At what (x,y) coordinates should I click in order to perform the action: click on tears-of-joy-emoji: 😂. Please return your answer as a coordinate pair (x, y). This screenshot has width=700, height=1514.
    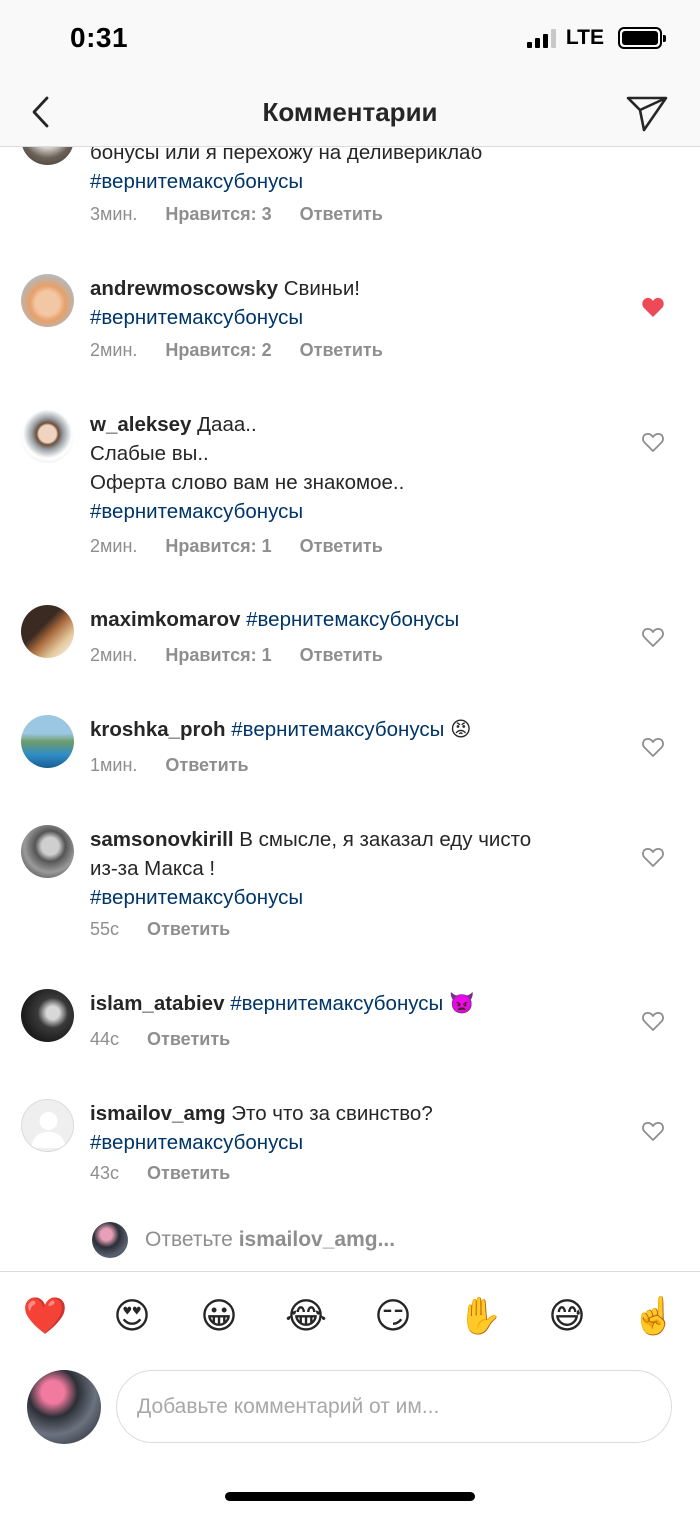
    Looking at the image, I should click on (306, 1317).